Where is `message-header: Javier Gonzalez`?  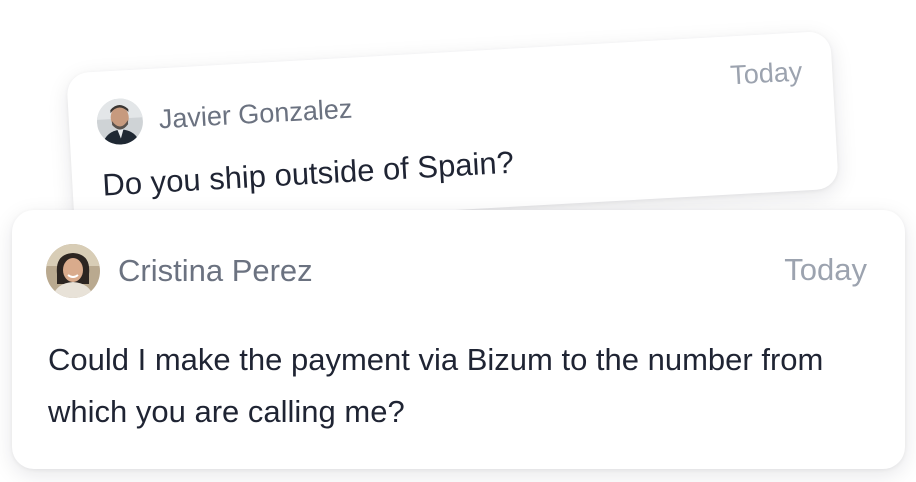
message-header: Javier Gonzalez is located at coordinates (224, 116).